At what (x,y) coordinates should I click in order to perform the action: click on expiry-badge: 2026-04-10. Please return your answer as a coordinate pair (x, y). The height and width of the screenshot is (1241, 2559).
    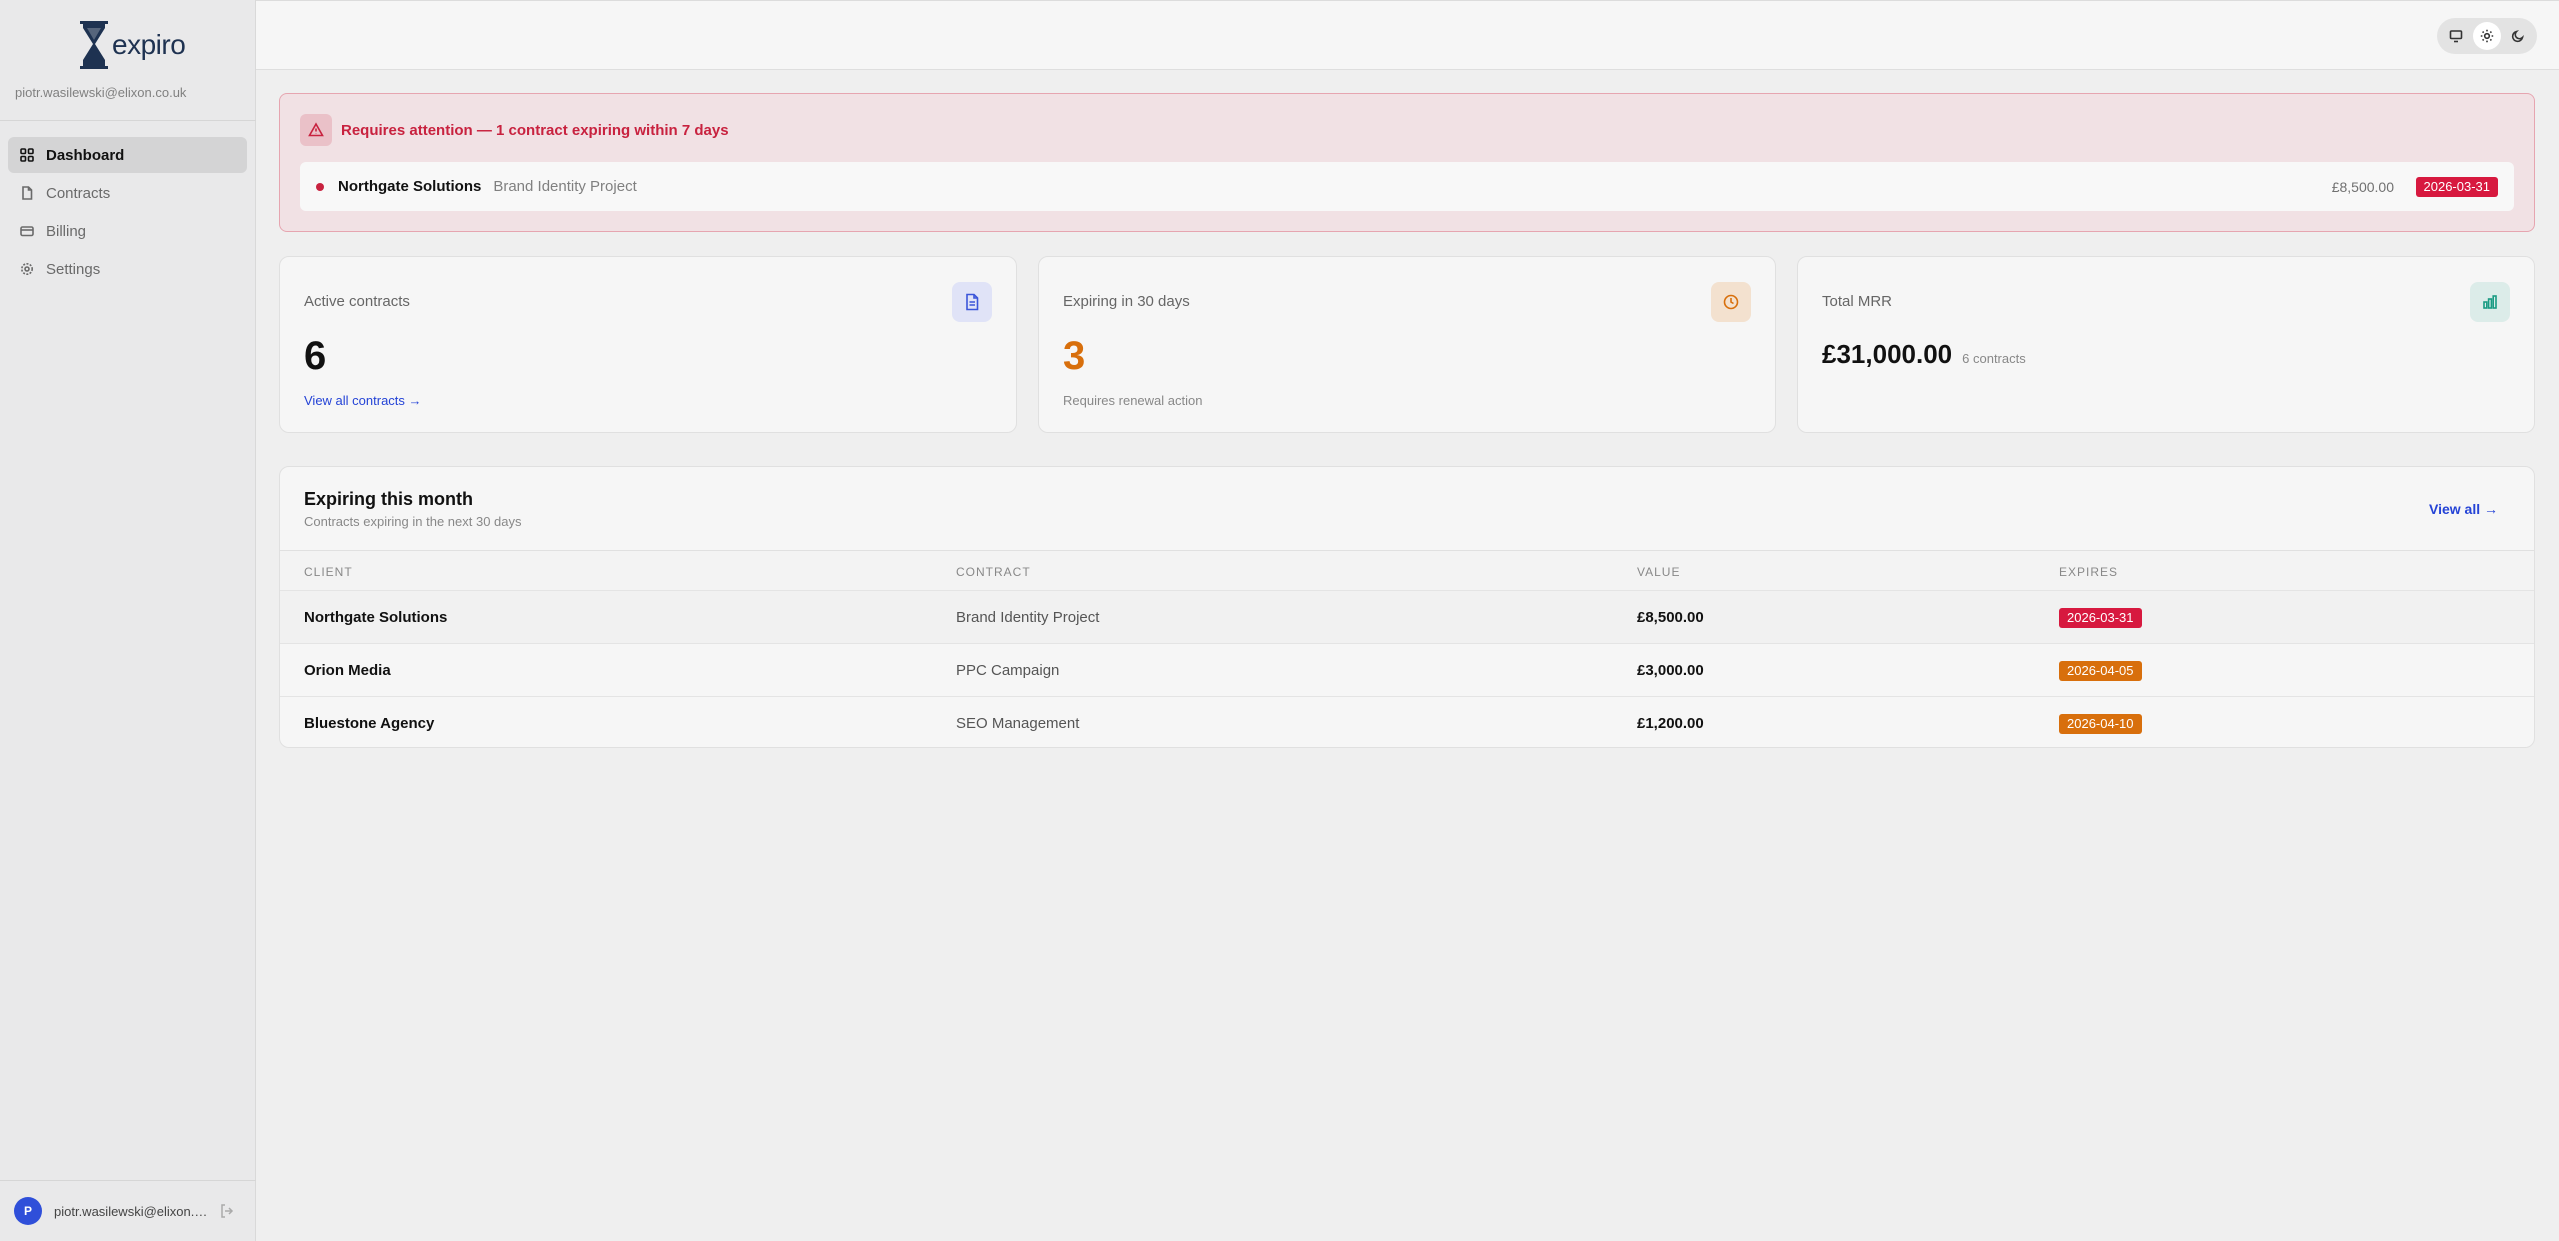
    Looking at the image, I should click on (2100, 724).